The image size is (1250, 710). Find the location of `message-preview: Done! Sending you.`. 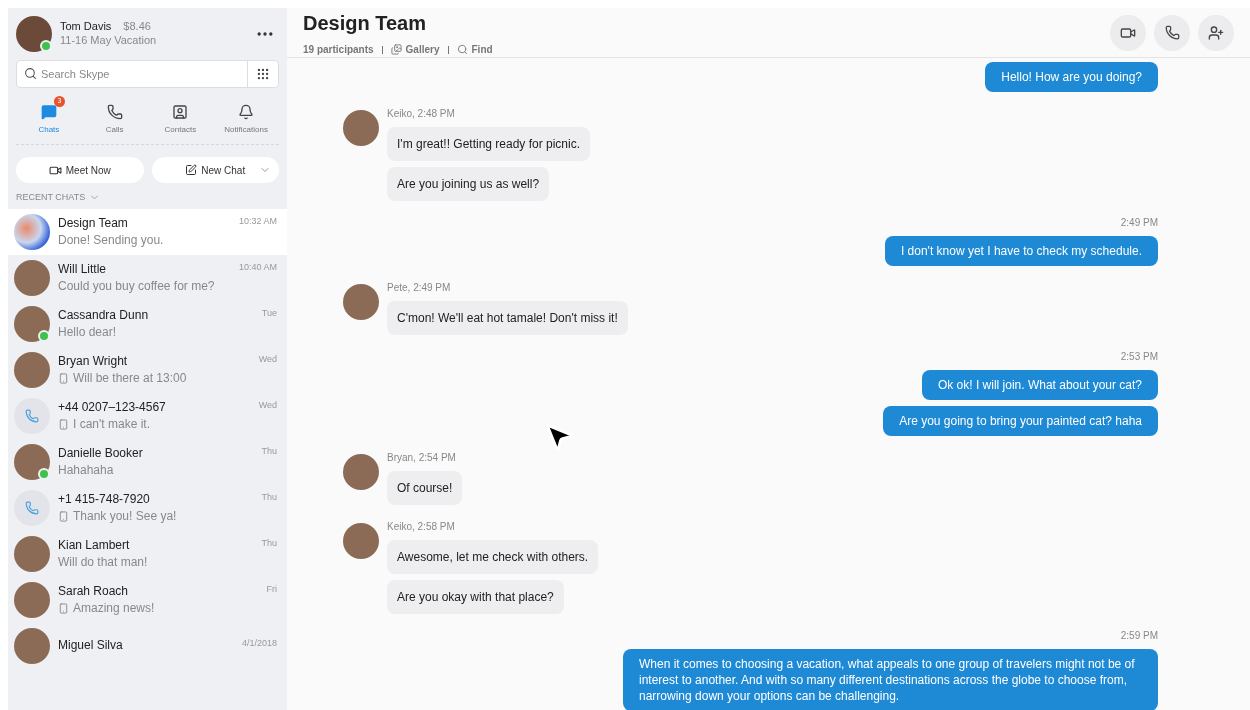

message-preview: Done! Sending you. is located at coordinates (111, 240).